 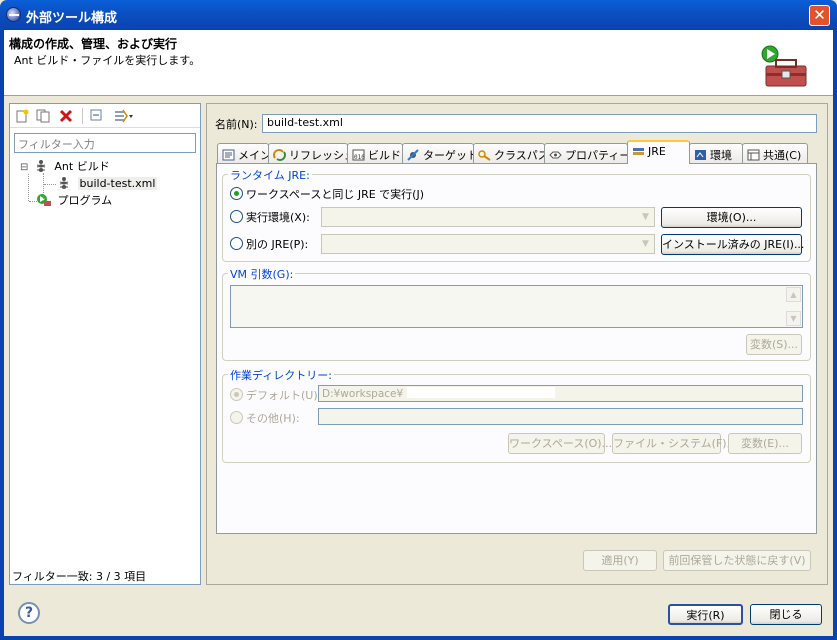 I want to click on help-icon: ?, so click(x=29, y=613).